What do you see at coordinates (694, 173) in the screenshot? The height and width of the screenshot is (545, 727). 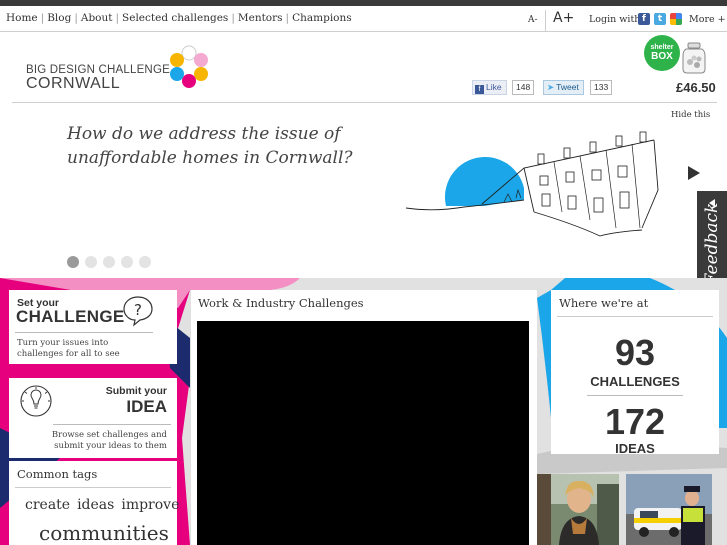 I see `next-slide-arrow-icon` at bounding box center [694, 173].